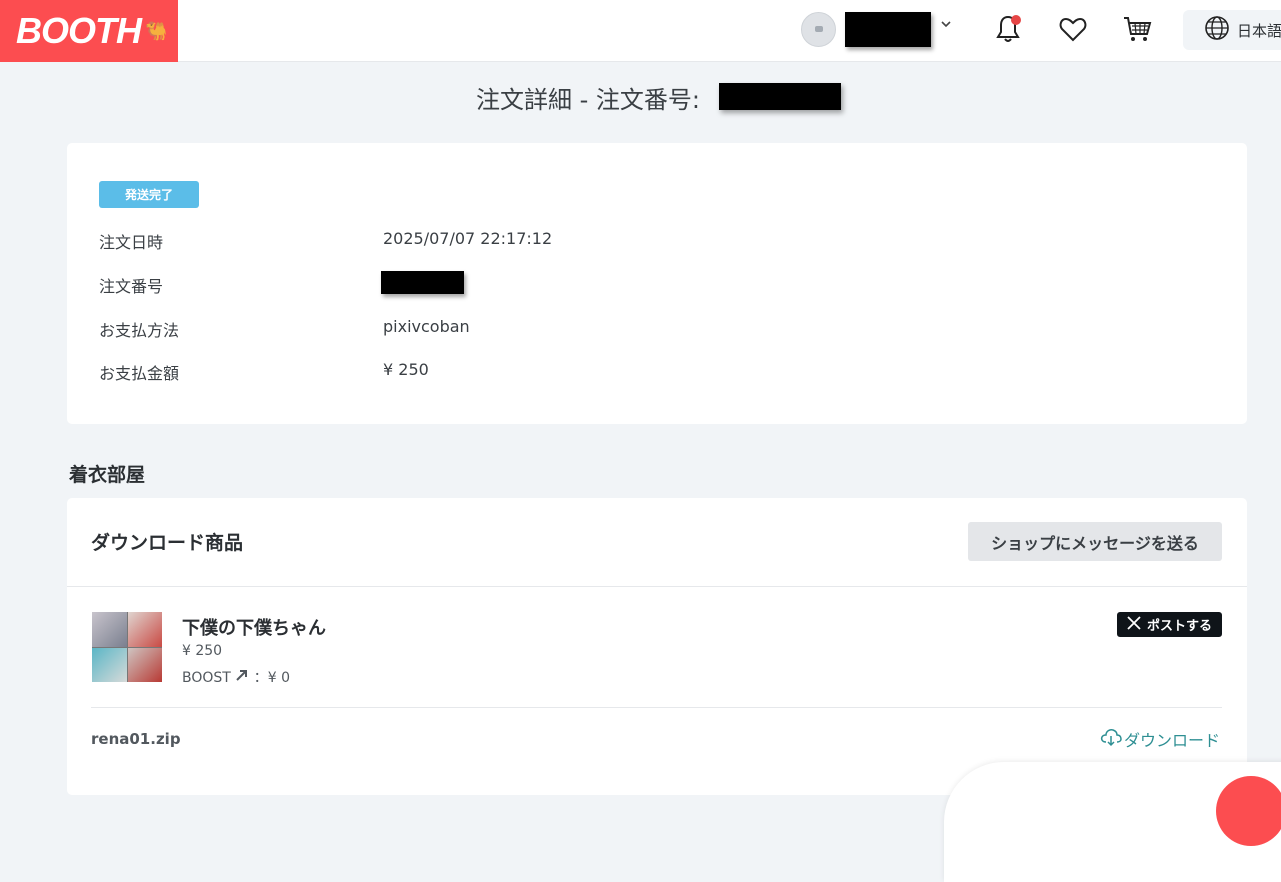 The image size is (1281, 882). I want to click on floating-chat-button, so click(1248, 811).